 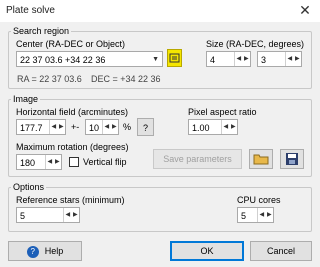 I want to click on hfield-stepper: ◀ ▶, so click(x=57, y=127).